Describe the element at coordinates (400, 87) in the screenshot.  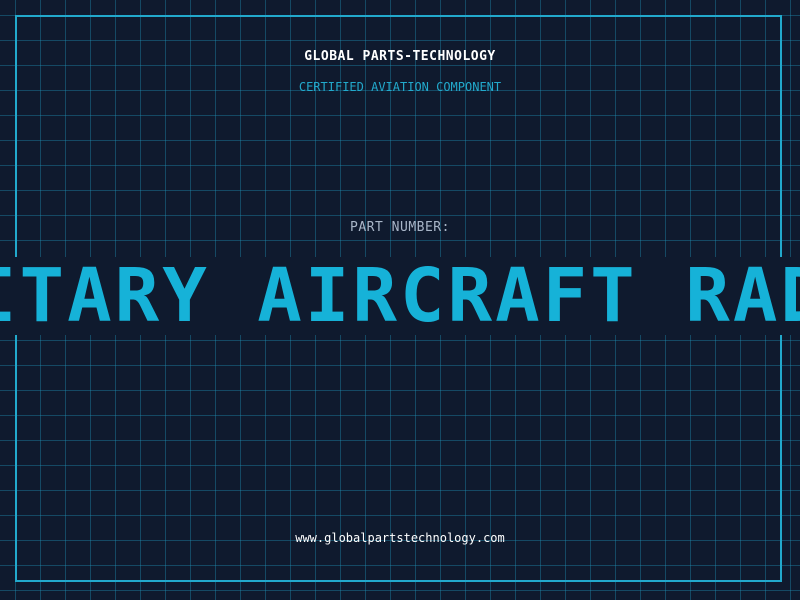
I see `certification-tagline: CERTIFIED AVIATION COMPONENT` at that location.